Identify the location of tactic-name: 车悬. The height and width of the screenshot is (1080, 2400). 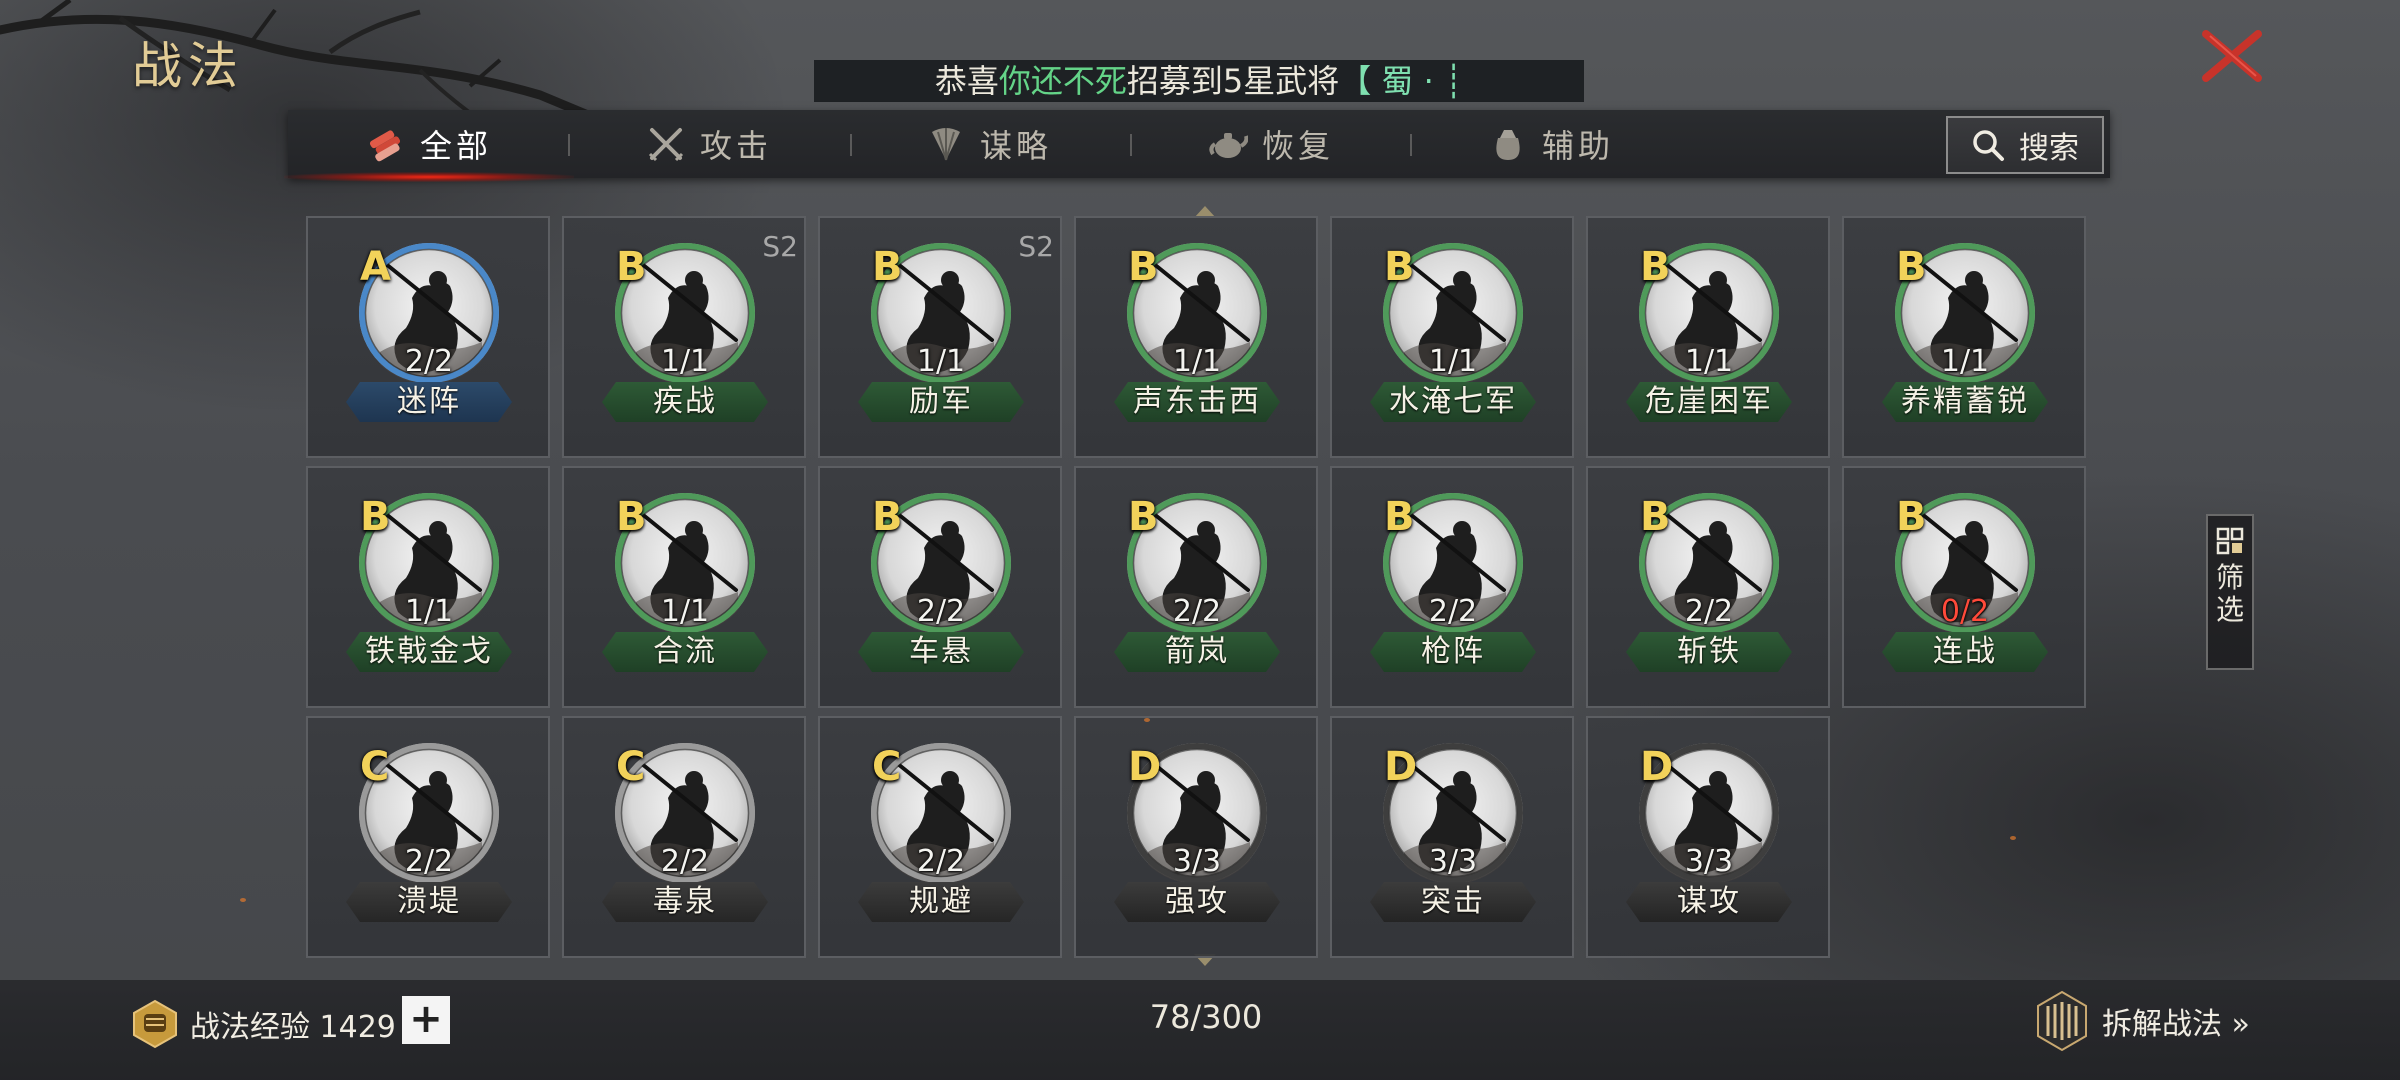
(941, 652).